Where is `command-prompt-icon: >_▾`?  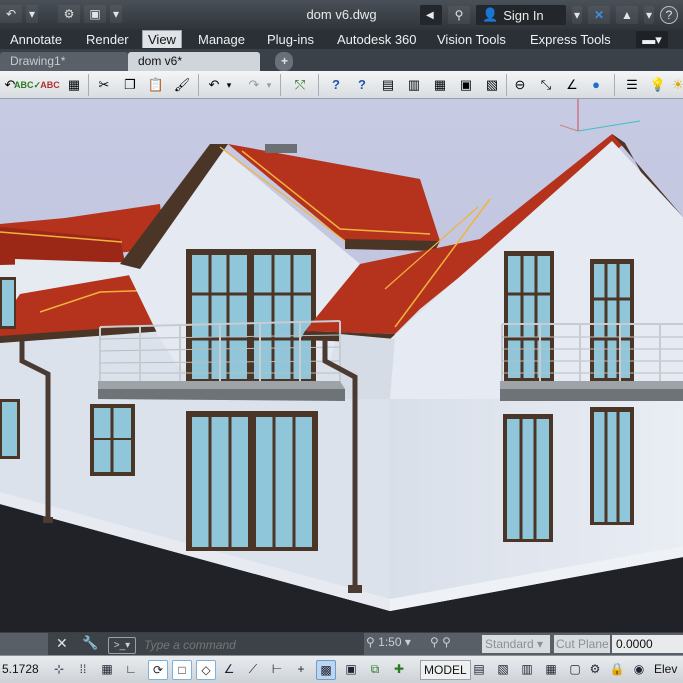
command-prompt-icon: >_▾ is located at coordinates (122, 645).